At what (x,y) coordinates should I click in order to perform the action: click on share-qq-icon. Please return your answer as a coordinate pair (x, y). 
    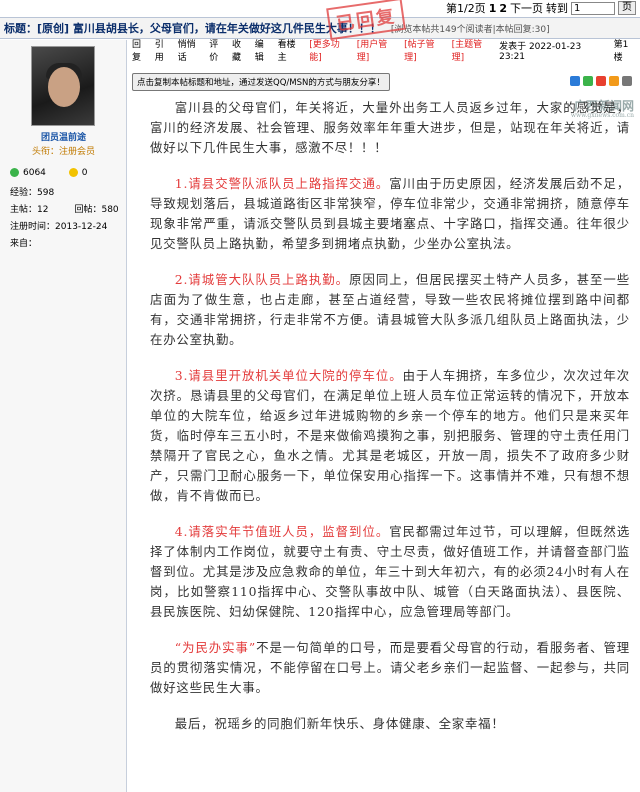
    Looking at the image, I should click on (575, 81).